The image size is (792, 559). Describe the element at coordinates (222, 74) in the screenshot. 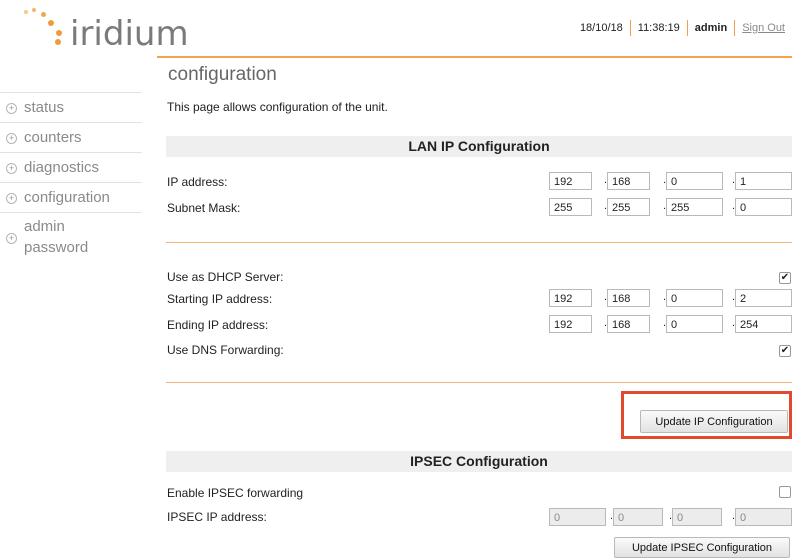

I see `page-title: configuration` at that location.